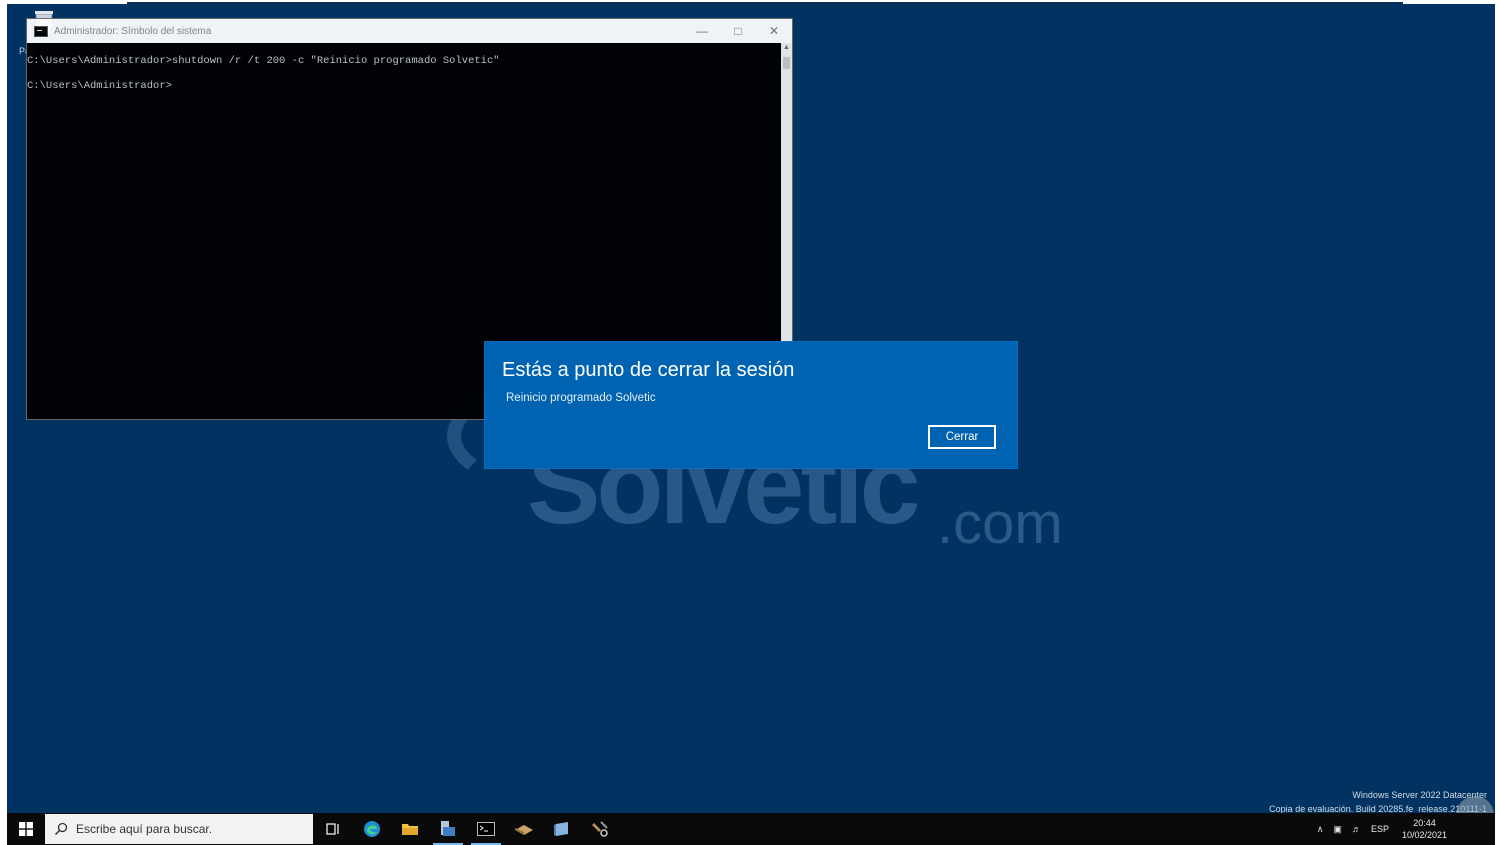  I want to click on close-button: ✕, so click(774, 31).